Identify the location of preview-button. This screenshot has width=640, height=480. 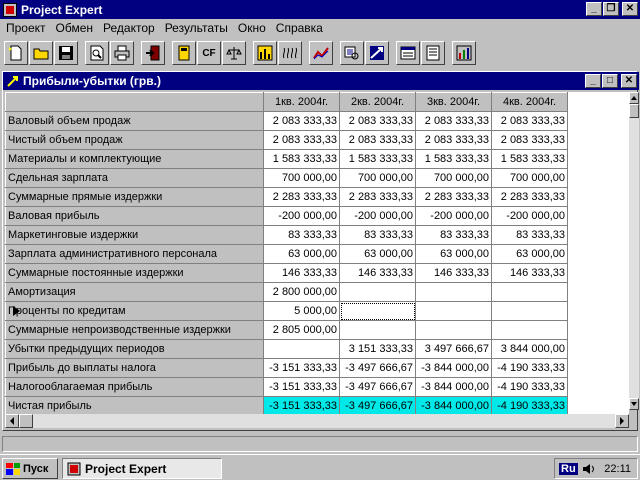
(97, 53).